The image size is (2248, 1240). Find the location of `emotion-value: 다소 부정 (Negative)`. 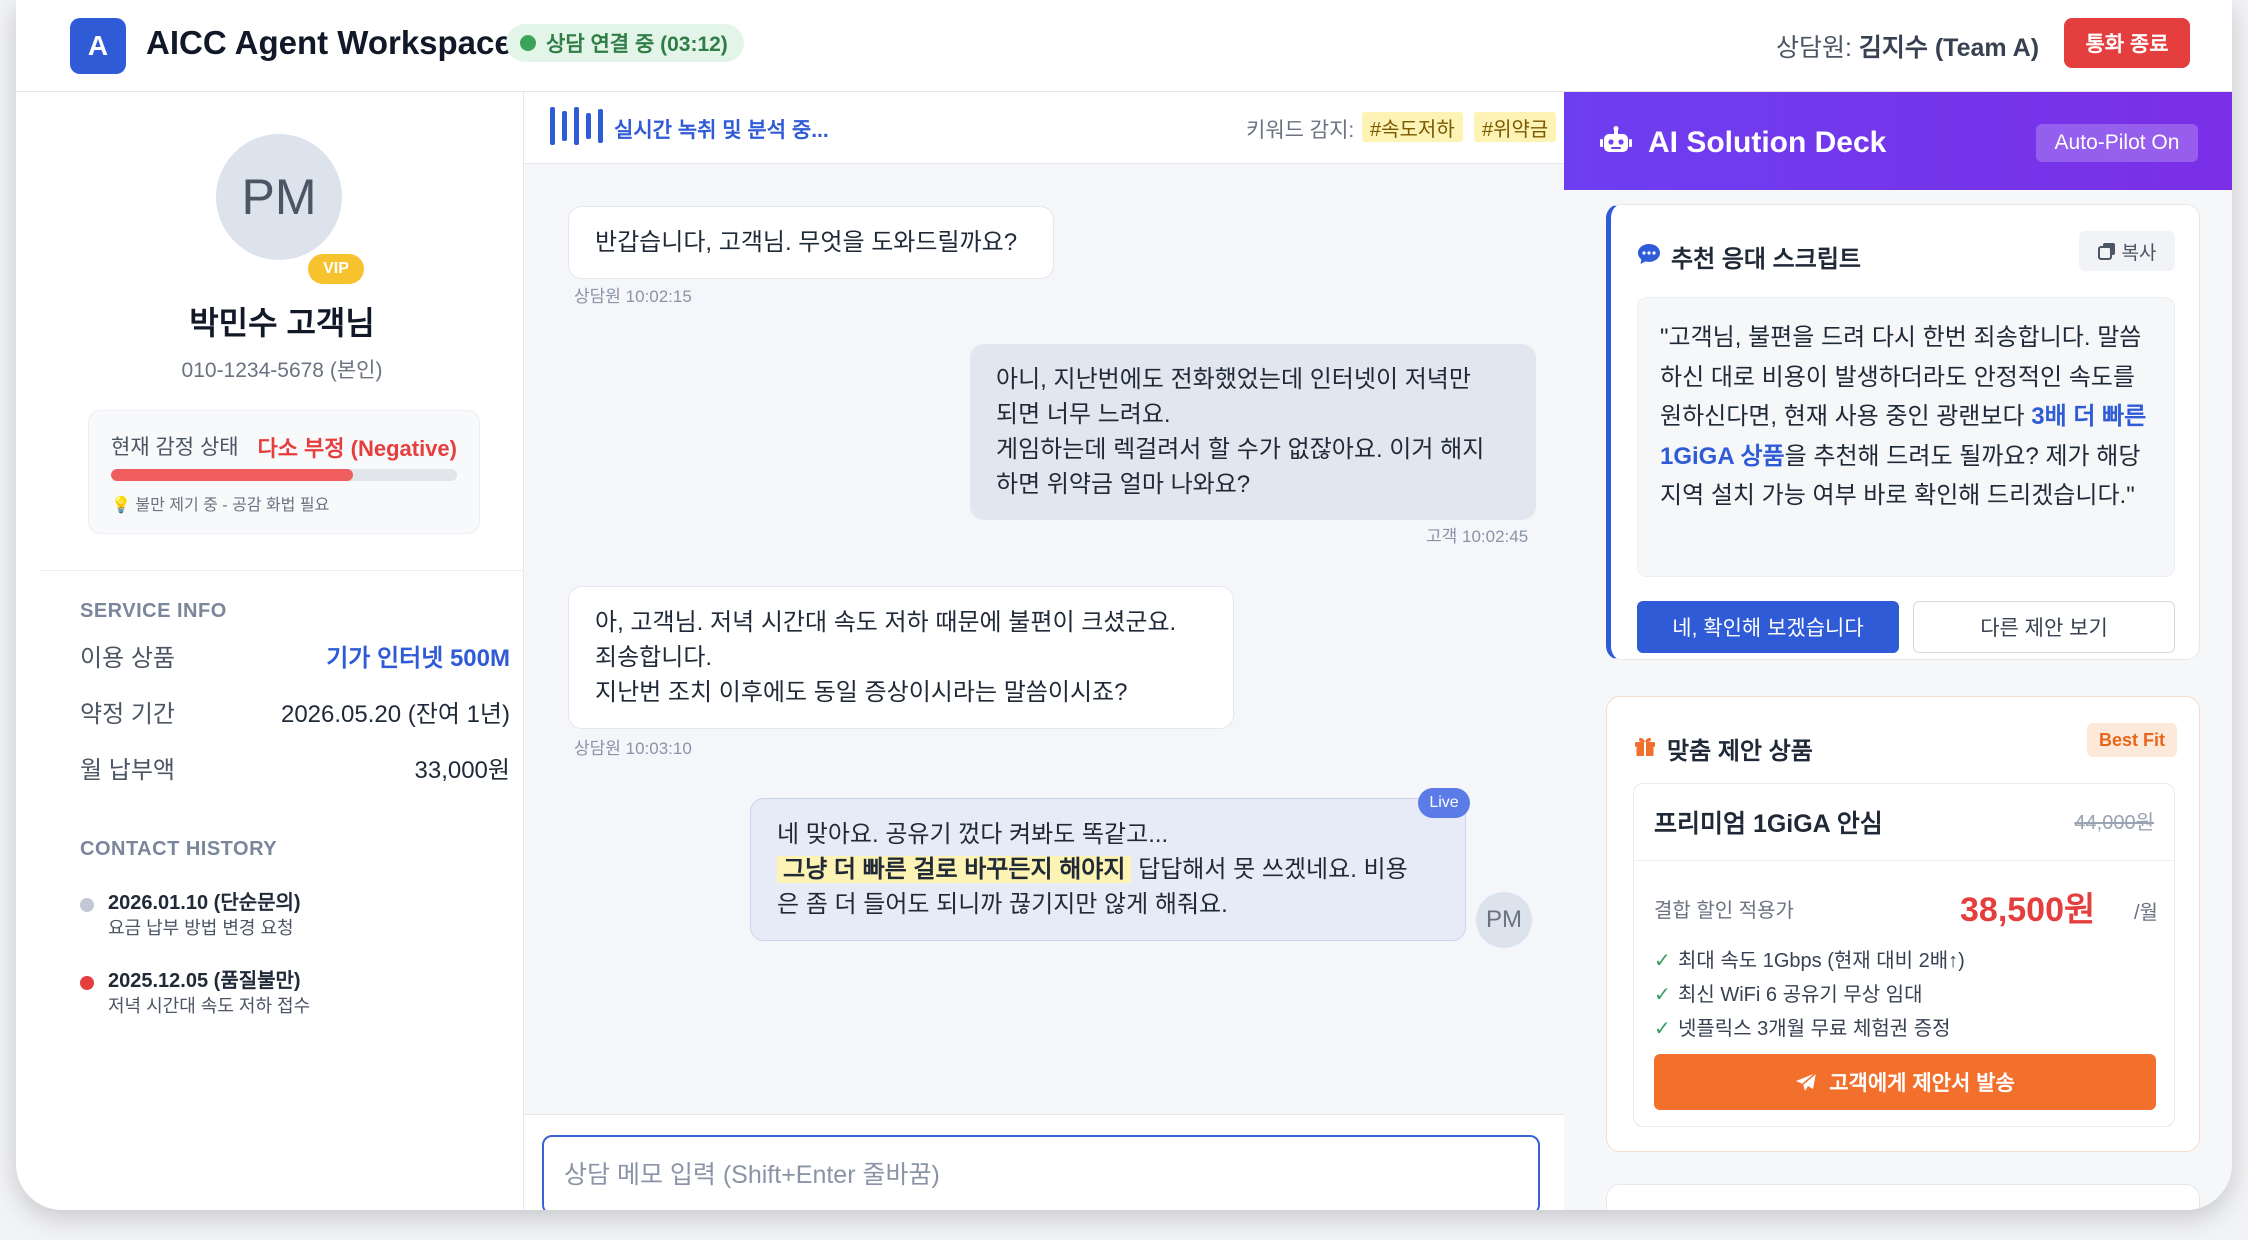

emotion-value: 다소 부정 (Negative) is located at coordinates (357, 448).